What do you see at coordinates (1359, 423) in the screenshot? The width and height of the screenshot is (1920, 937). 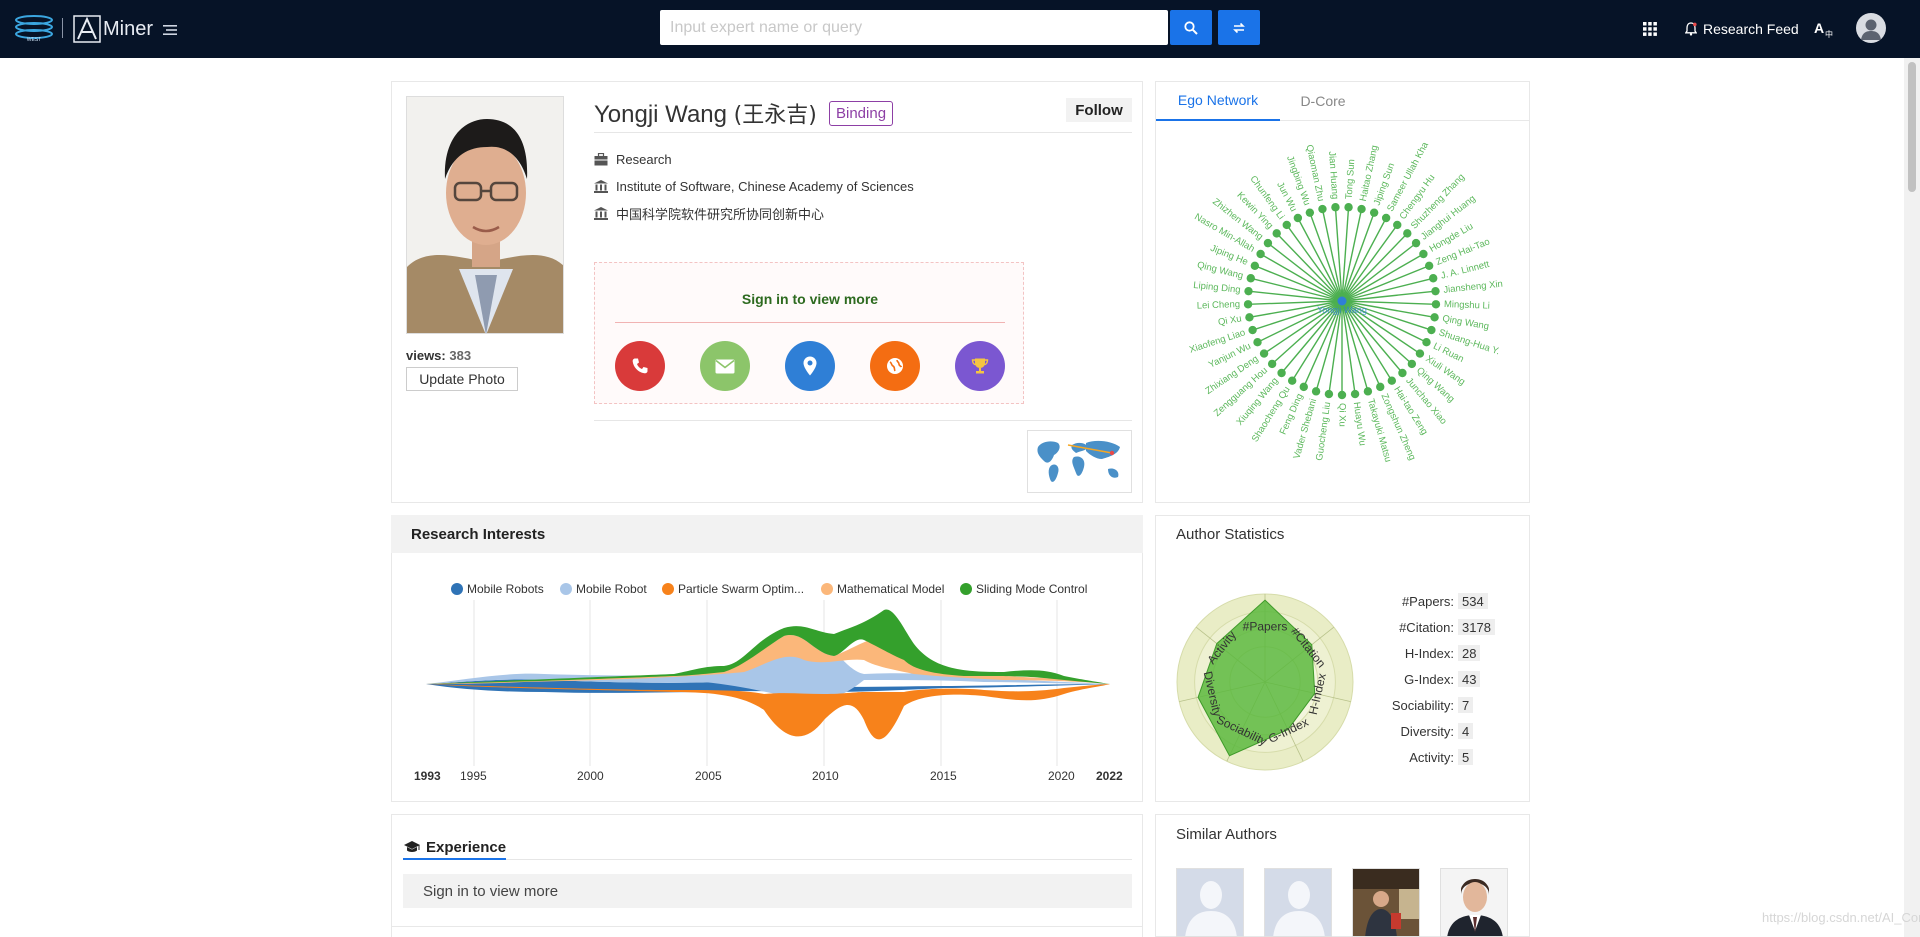 I see `ego-node-label: Huayu Wu` at bounding box center [1359, 423].